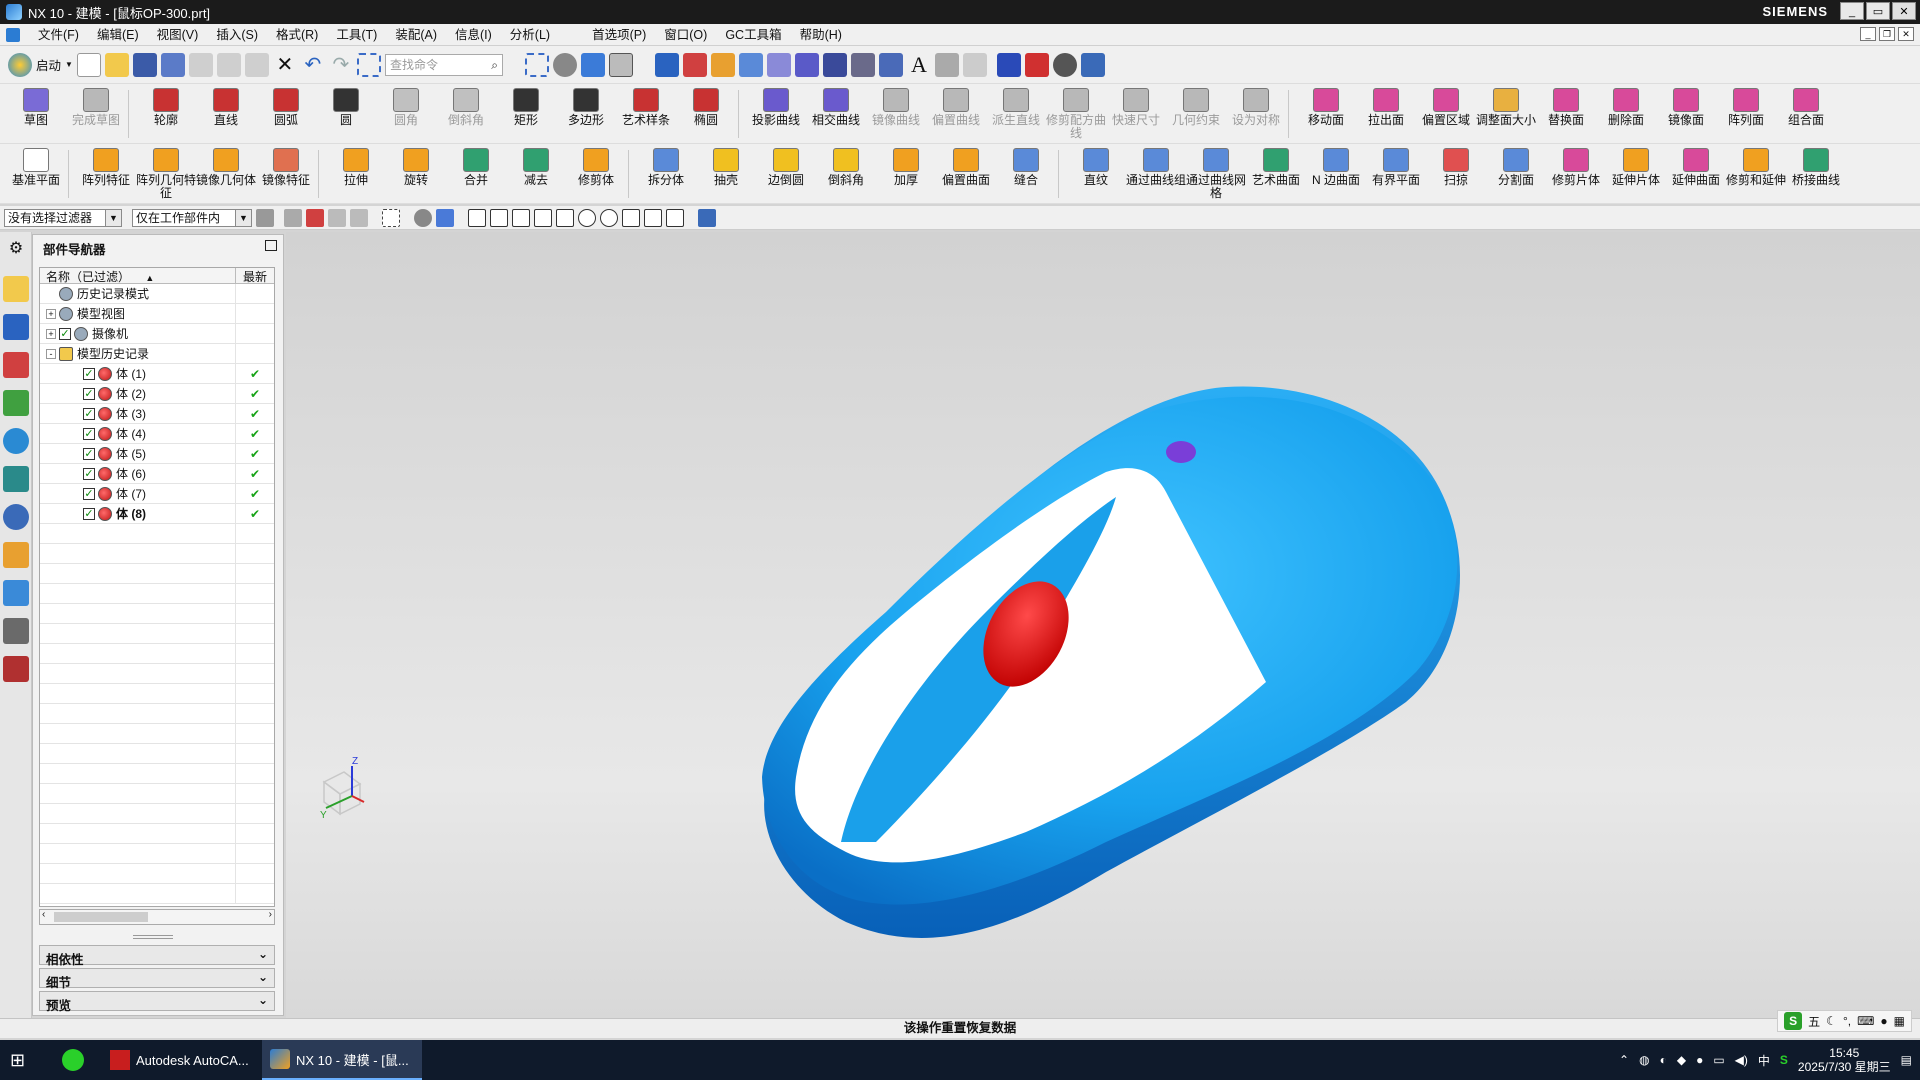  Describe the element at coordinates (36, 174) in the screenshot. I see `ribbon-button-0: 基准平面` at that location.